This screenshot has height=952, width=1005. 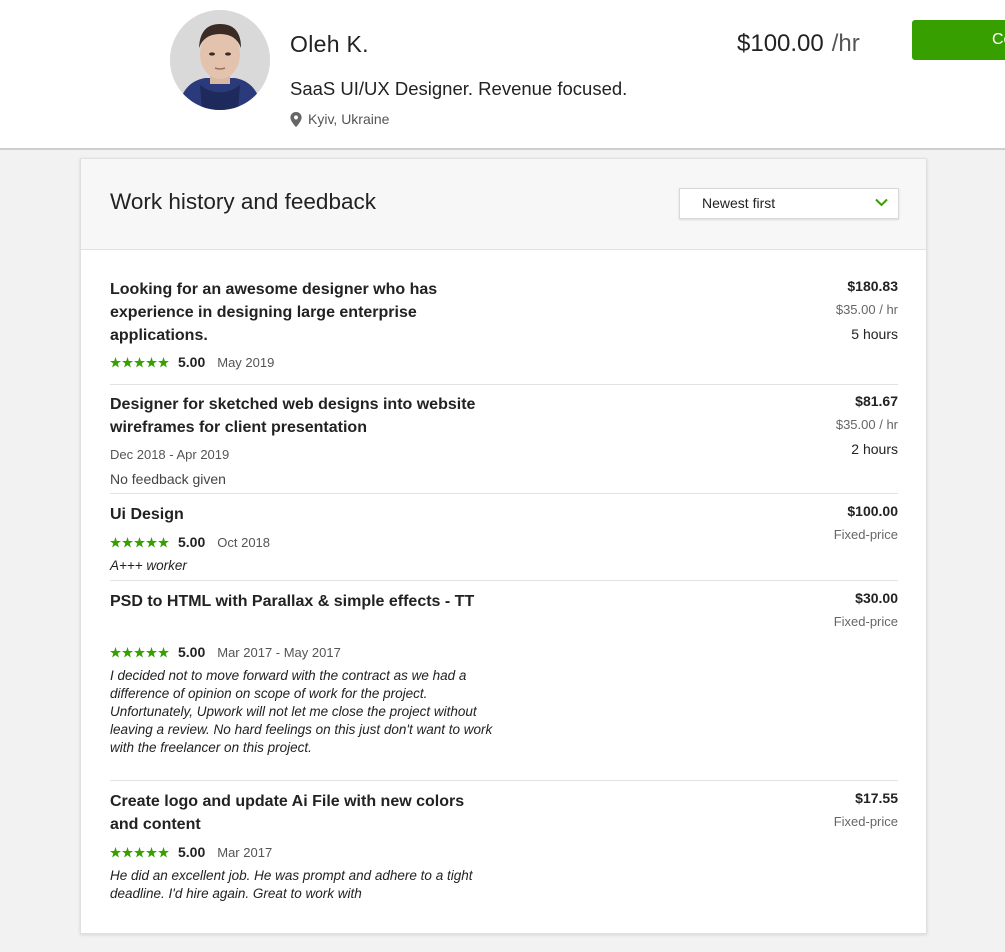 I want to click on contact-button: Co, so click(x=958, y=40).